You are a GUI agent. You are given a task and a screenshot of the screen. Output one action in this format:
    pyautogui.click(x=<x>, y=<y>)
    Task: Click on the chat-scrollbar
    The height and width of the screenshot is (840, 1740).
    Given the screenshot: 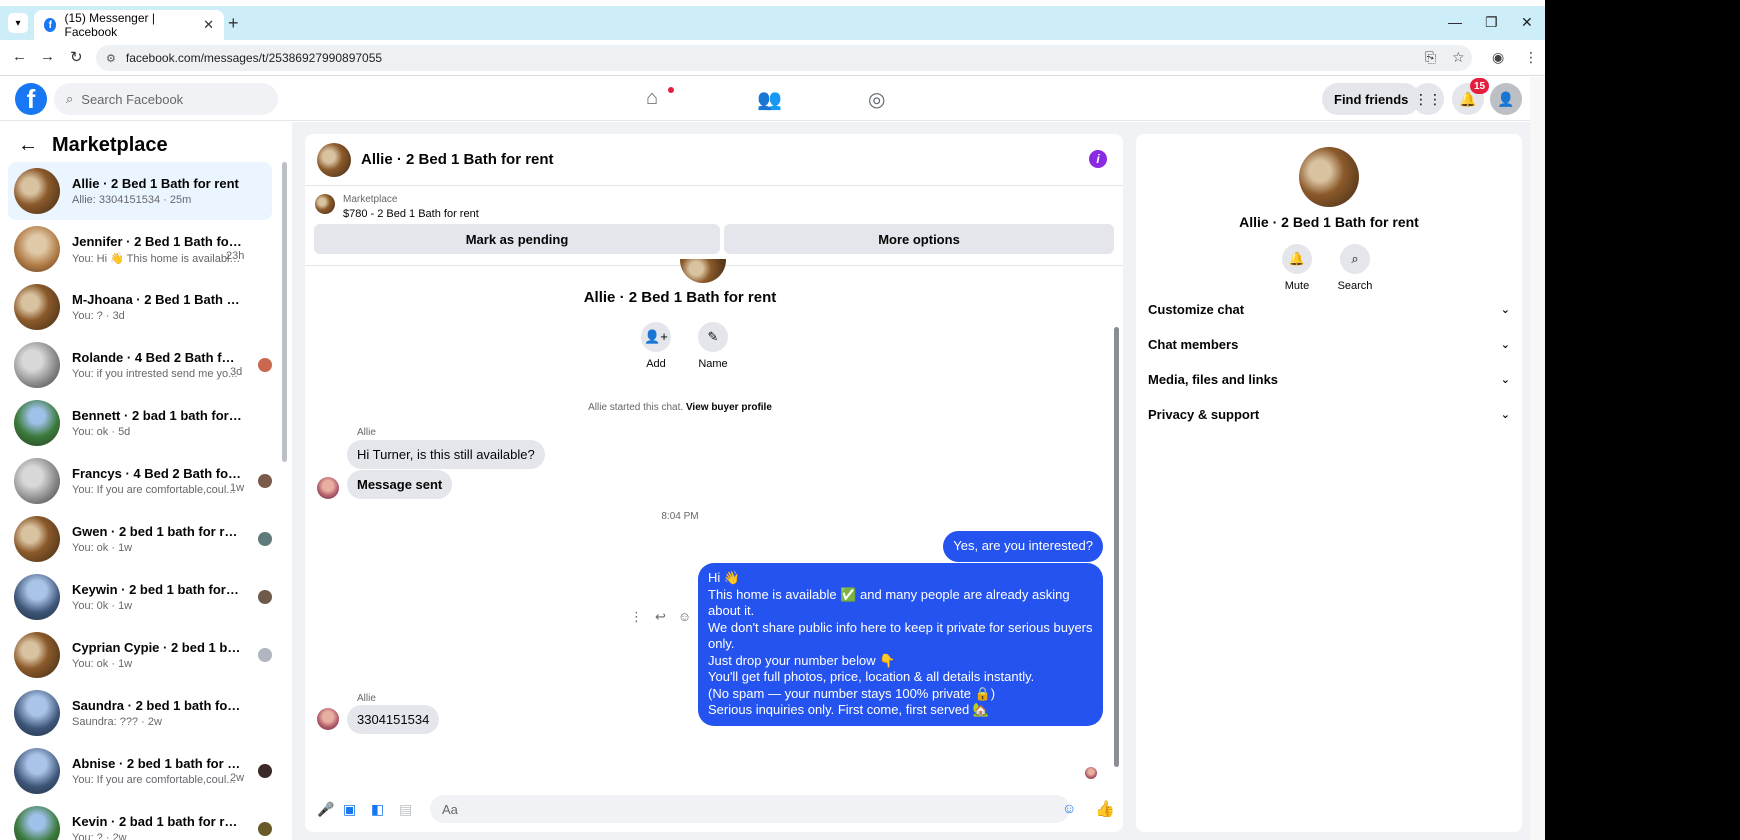 What is the action you would take?
    pyautogui.click(x=1117, y=526)
    